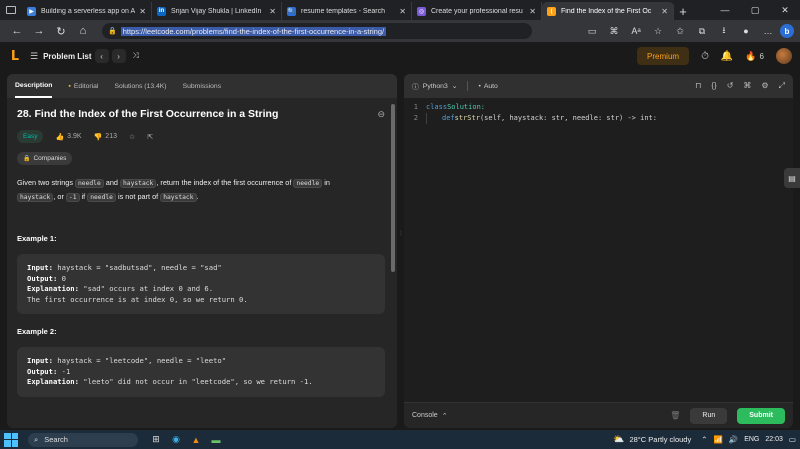 This screenshot has height=449, width=800. Describe the element at coordinates (61, 31) in the screenshot. I see `refresh-button: ↻` at that location.